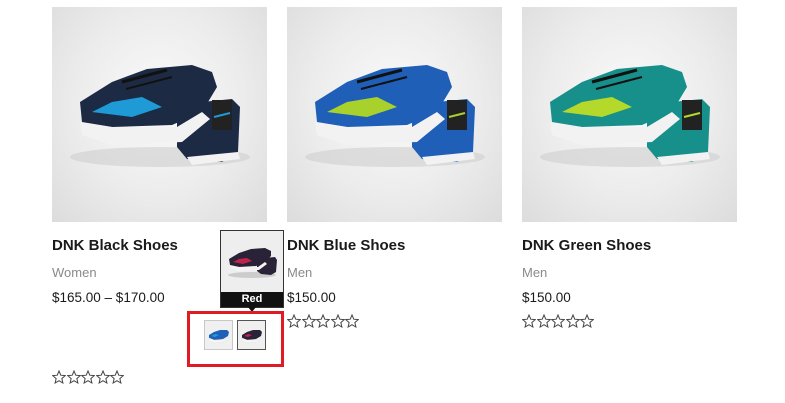 The image size is (785, 403). I want to click on shoe-swatch-blue-icon, so click(218, 335).